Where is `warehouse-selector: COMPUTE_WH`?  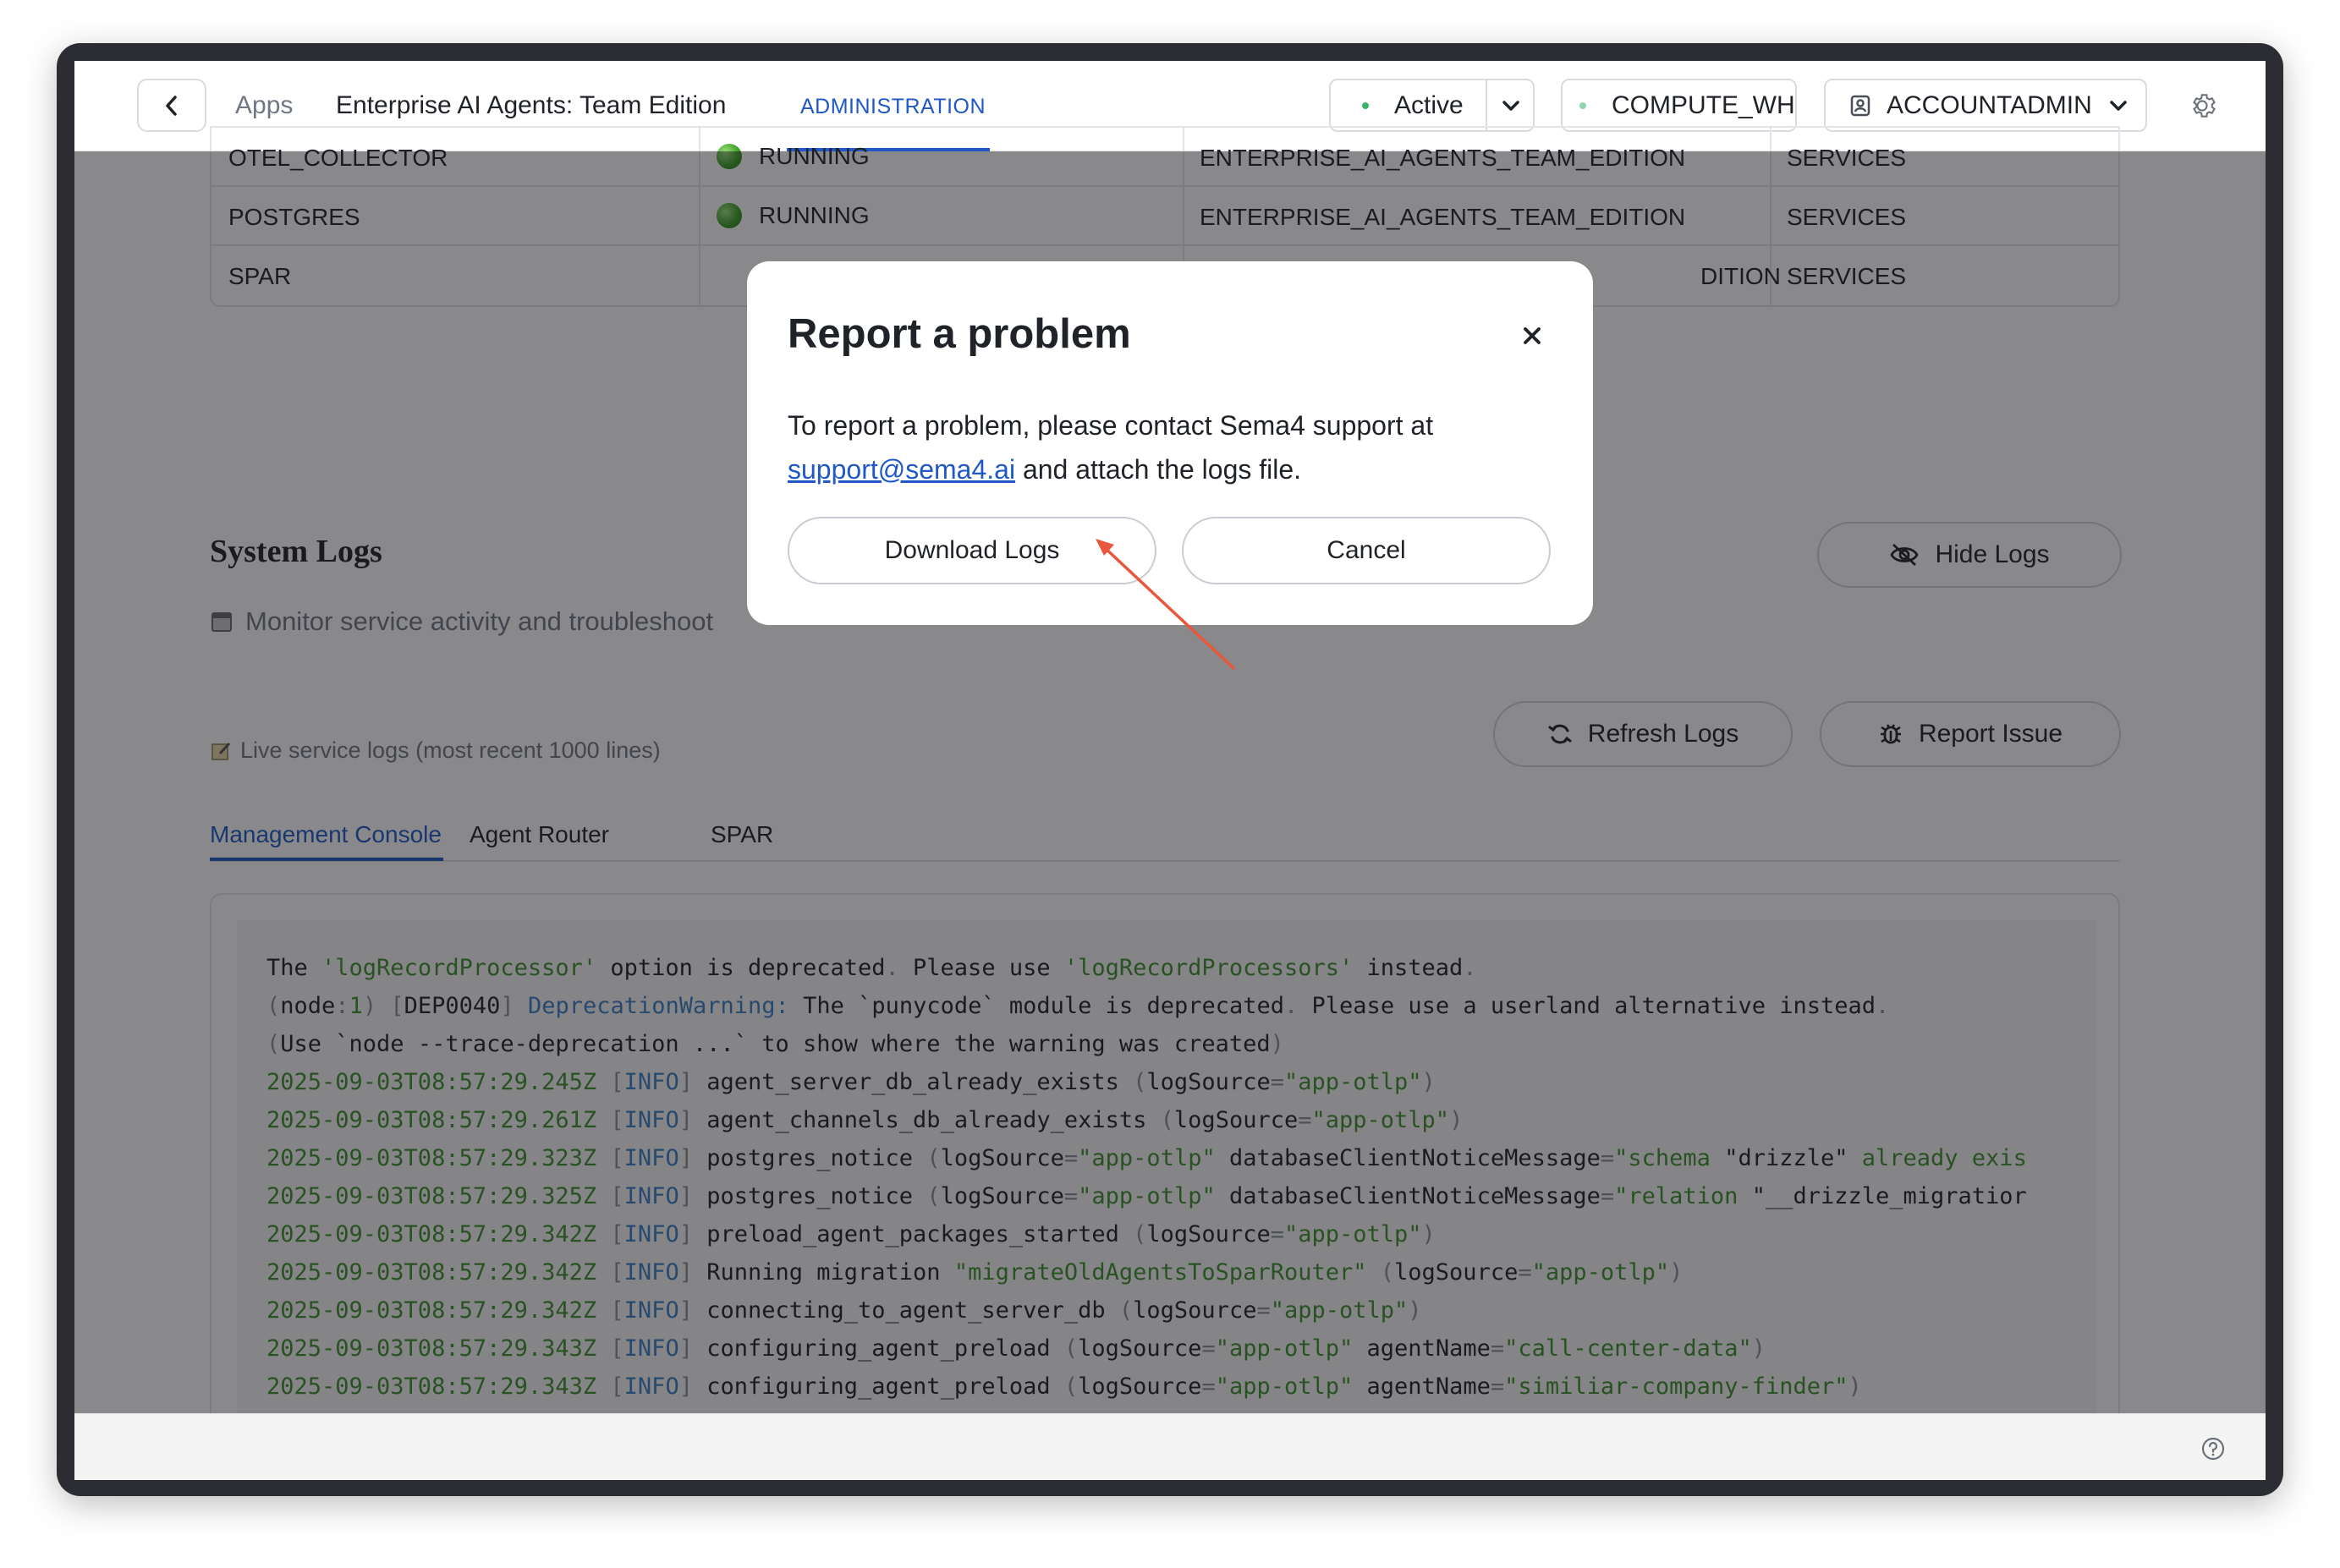
warehouse-selector: COMPUTE_WH is located at coordinates (1679, 105).